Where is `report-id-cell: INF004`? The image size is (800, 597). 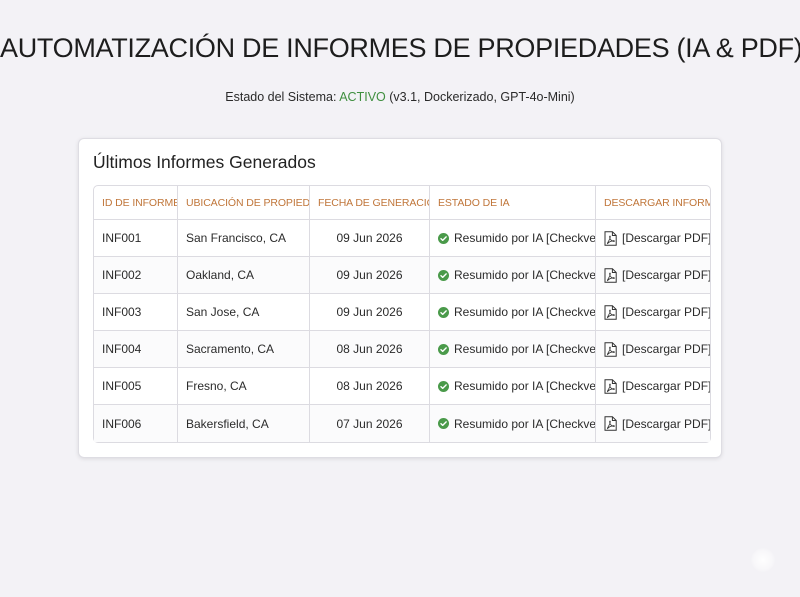 report-id-cell: INF004 is located at coordinates (136, 349).